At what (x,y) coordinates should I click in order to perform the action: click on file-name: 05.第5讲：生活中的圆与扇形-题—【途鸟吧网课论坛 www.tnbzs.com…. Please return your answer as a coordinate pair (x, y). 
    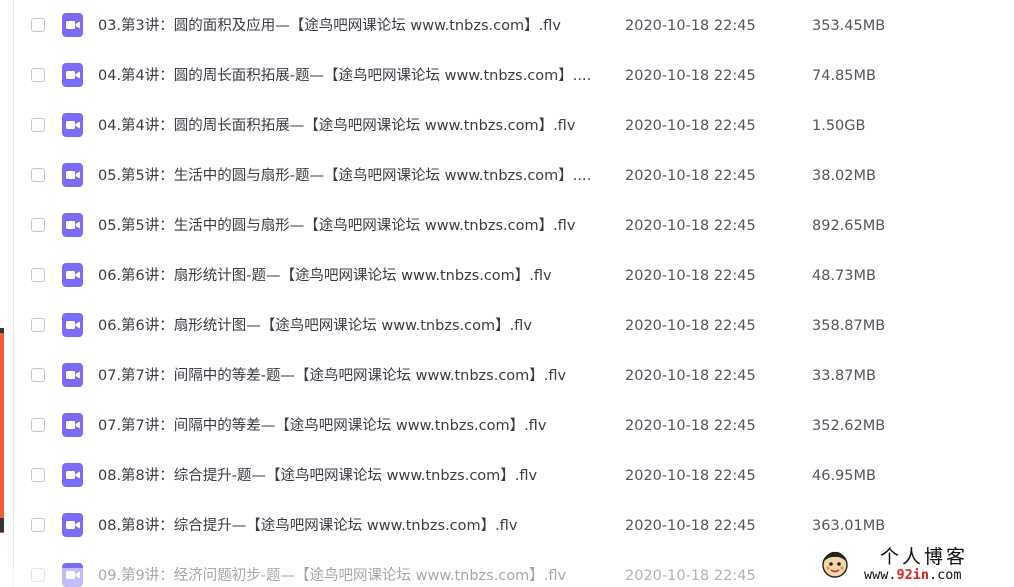
    Looking at the image, I should click on (354, 176).